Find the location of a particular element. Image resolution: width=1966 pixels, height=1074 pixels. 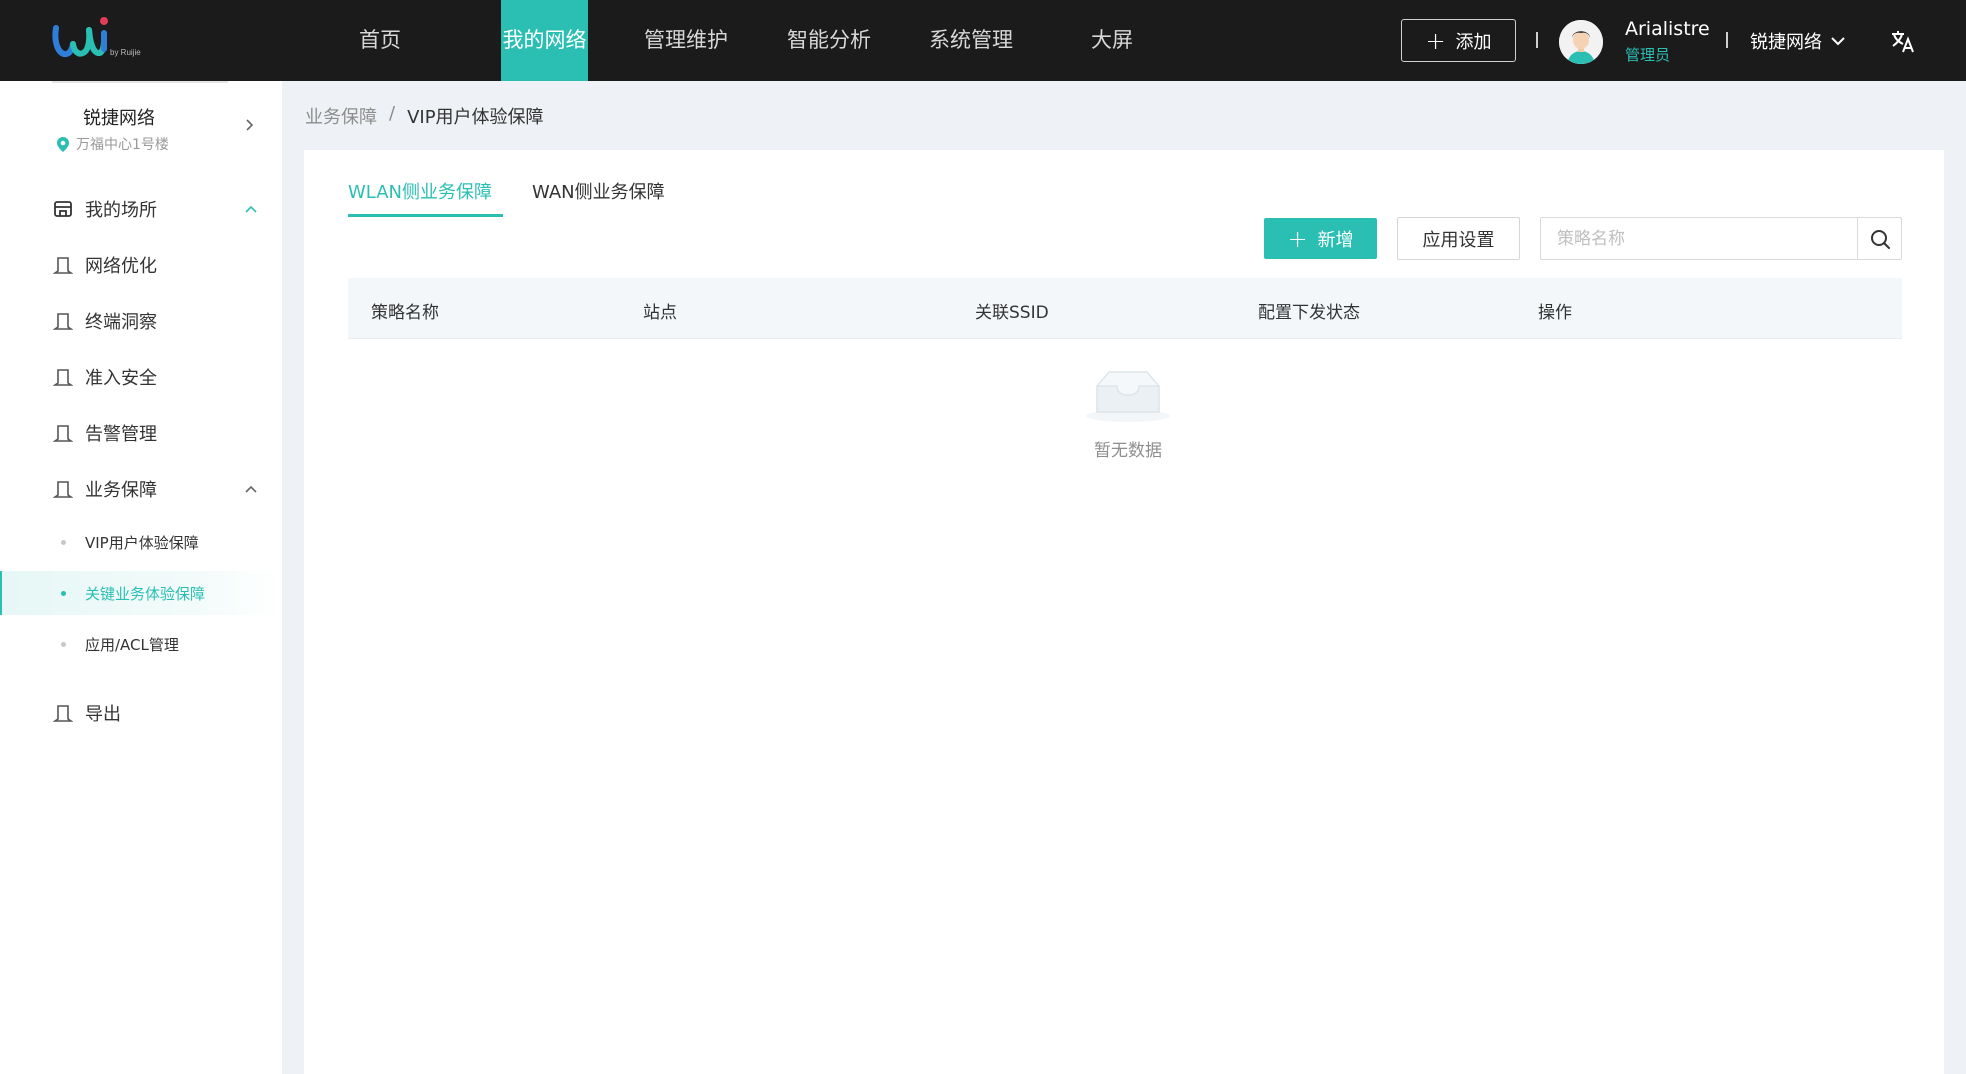

sidebar-item-label: 终端洞察 is located at coordinates (121, 322).